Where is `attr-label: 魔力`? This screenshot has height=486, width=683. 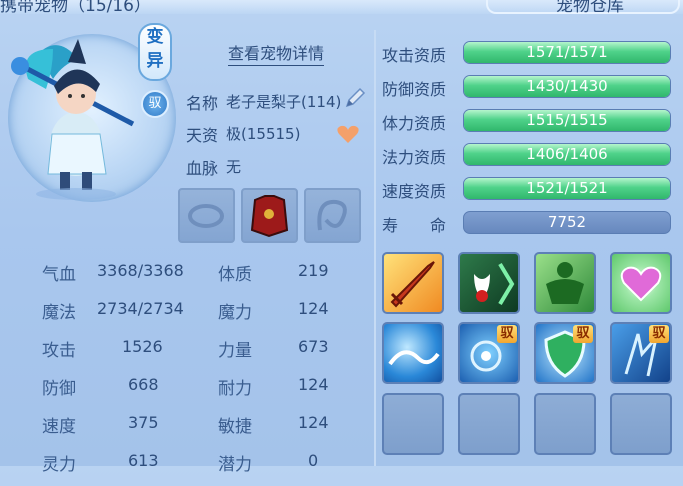
attr-label: 魔力 is located at coordinates (235, 313).